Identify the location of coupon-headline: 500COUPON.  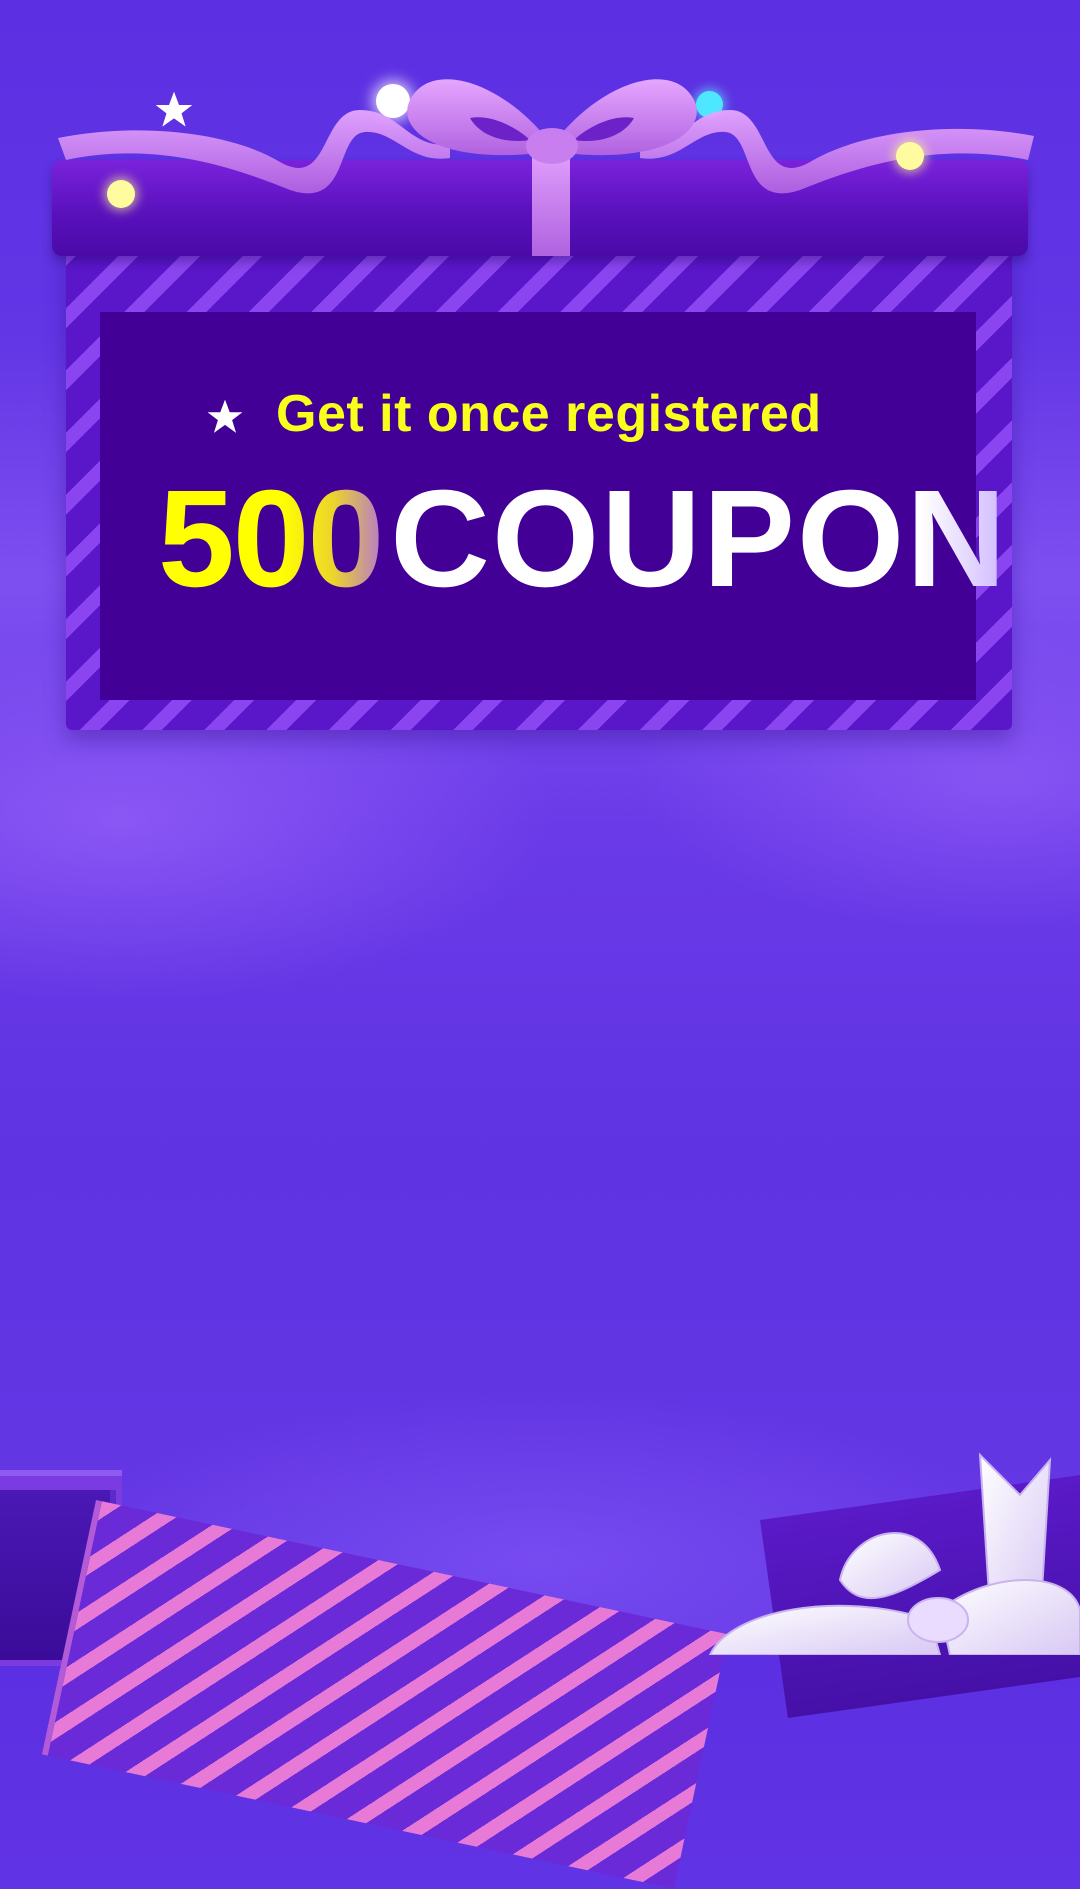
(583, 539).